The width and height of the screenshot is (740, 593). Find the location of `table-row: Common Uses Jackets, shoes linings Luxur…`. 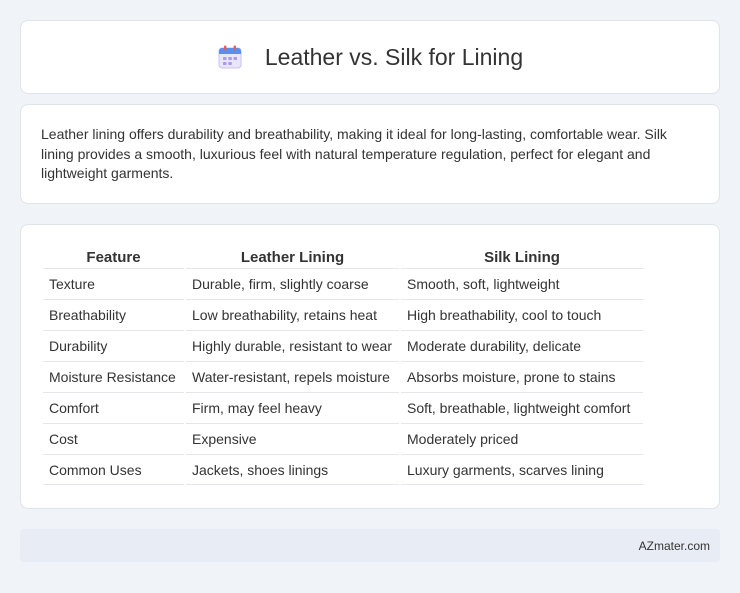

table-row: Common Uses Jackets, shoes linings Luxur… is located at coordinates (343, 469).